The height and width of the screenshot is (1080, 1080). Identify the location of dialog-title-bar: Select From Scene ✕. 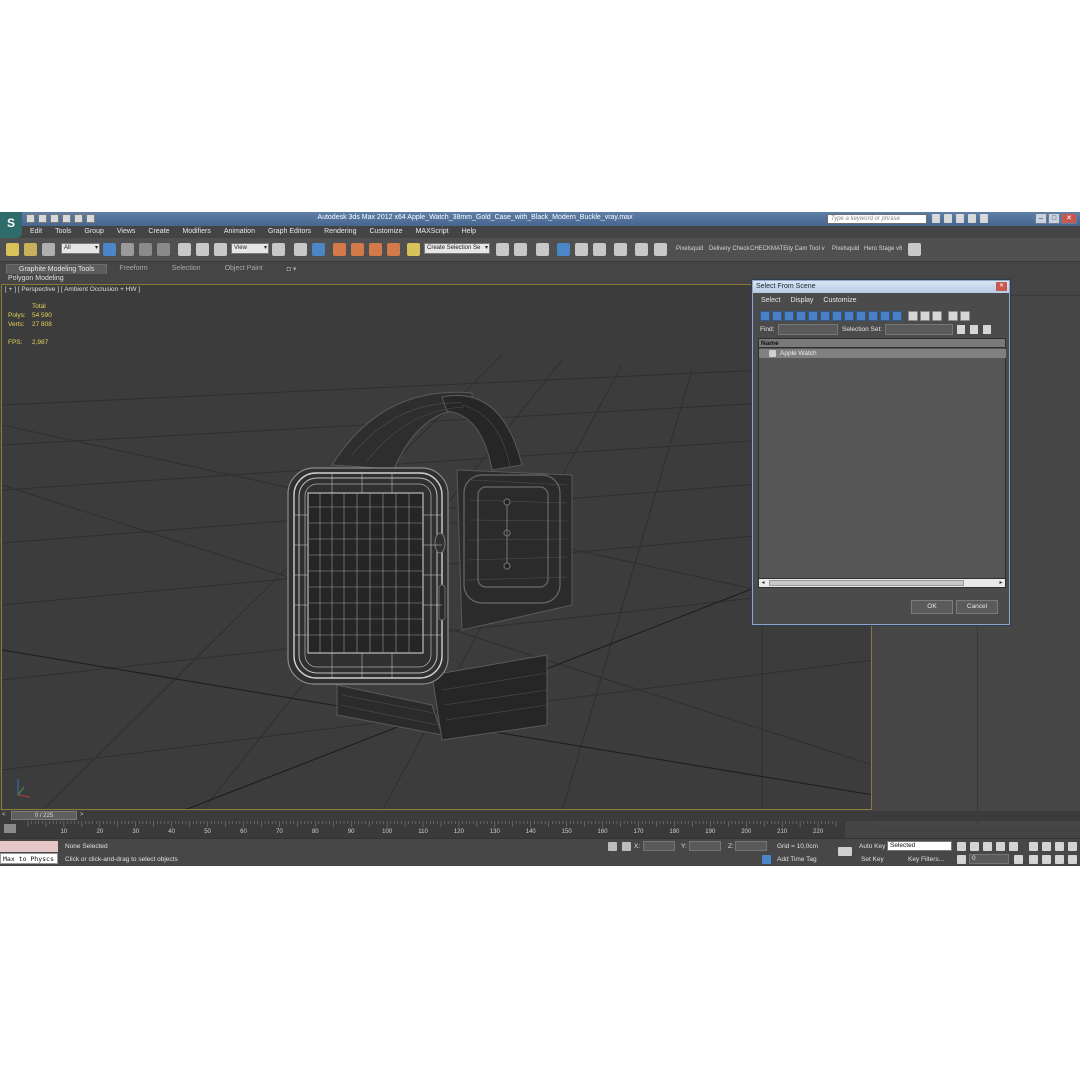
(881, 287).